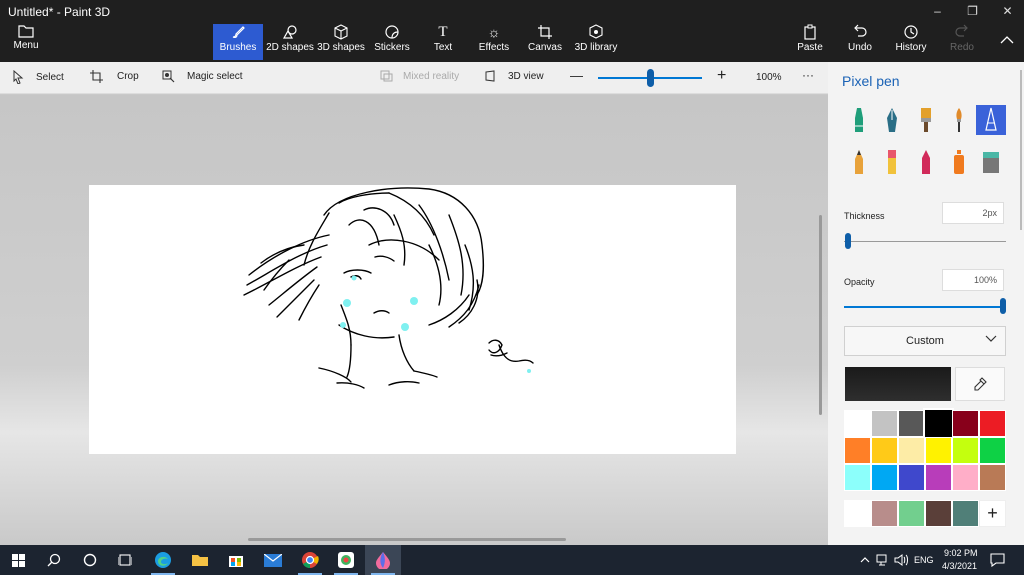 Image resolution: width=1024 pixels, height=575 pixels. I want to click on language-indicator: ENG, so click(924, 560).